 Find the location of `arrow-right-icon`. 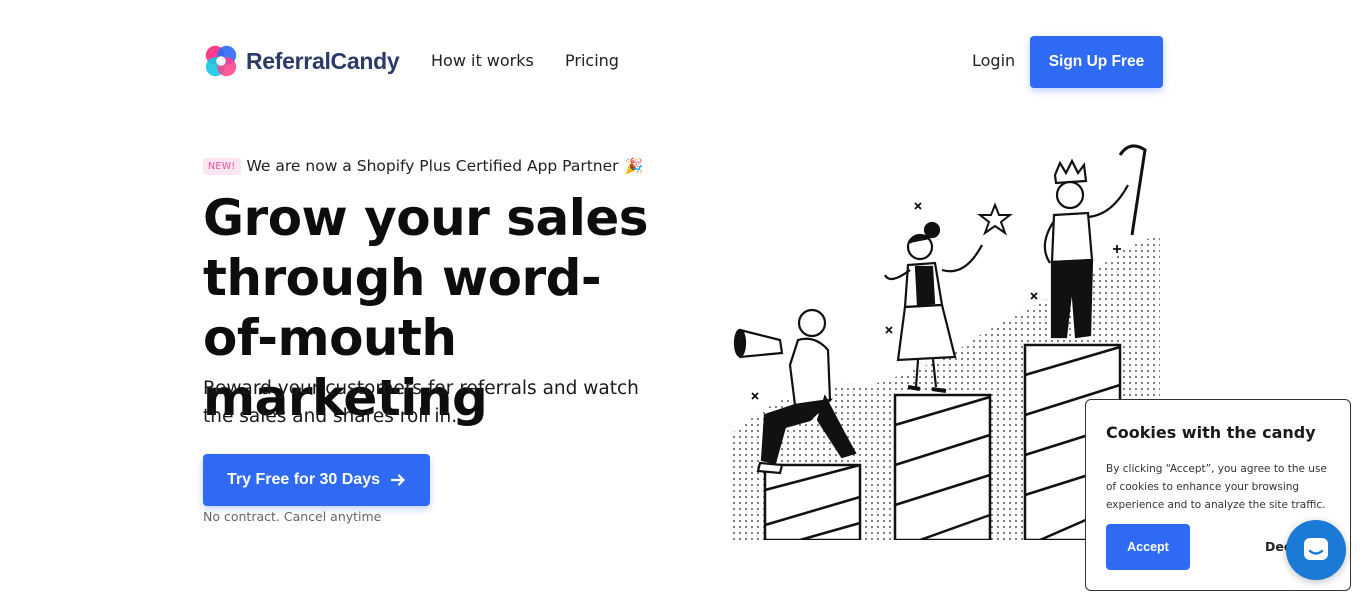

arrow-right-icon is located at coordinates (397, 480).